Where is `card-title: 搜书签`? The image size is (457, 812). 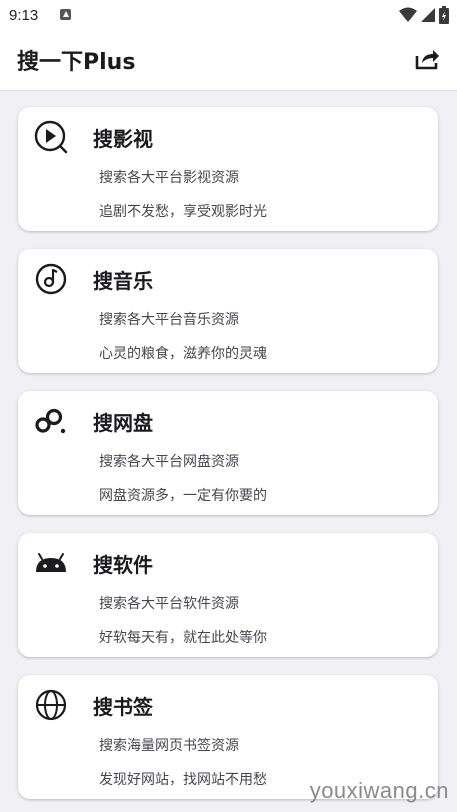
card-title: 搜书签 is located at coordinates (123, 707).